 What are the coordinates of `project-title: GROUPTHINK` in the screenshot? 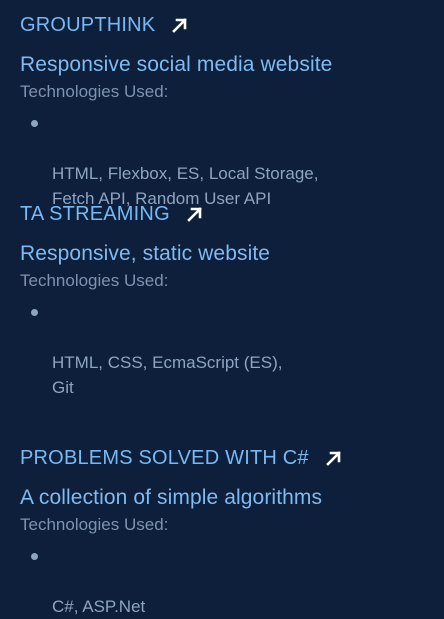 It's located at (88, 25).